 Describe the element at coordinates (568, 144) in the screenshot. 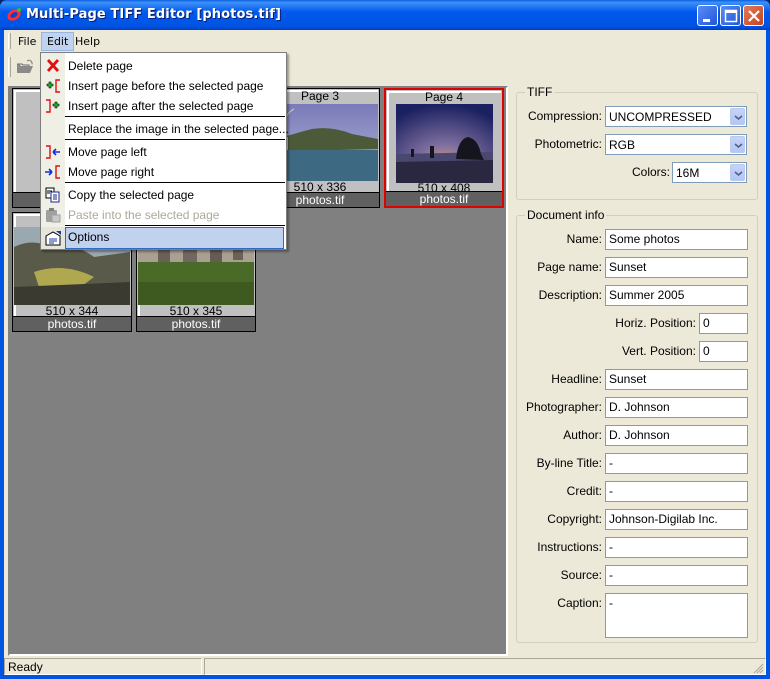

I see `photometric-label: Photometric:` at that location.